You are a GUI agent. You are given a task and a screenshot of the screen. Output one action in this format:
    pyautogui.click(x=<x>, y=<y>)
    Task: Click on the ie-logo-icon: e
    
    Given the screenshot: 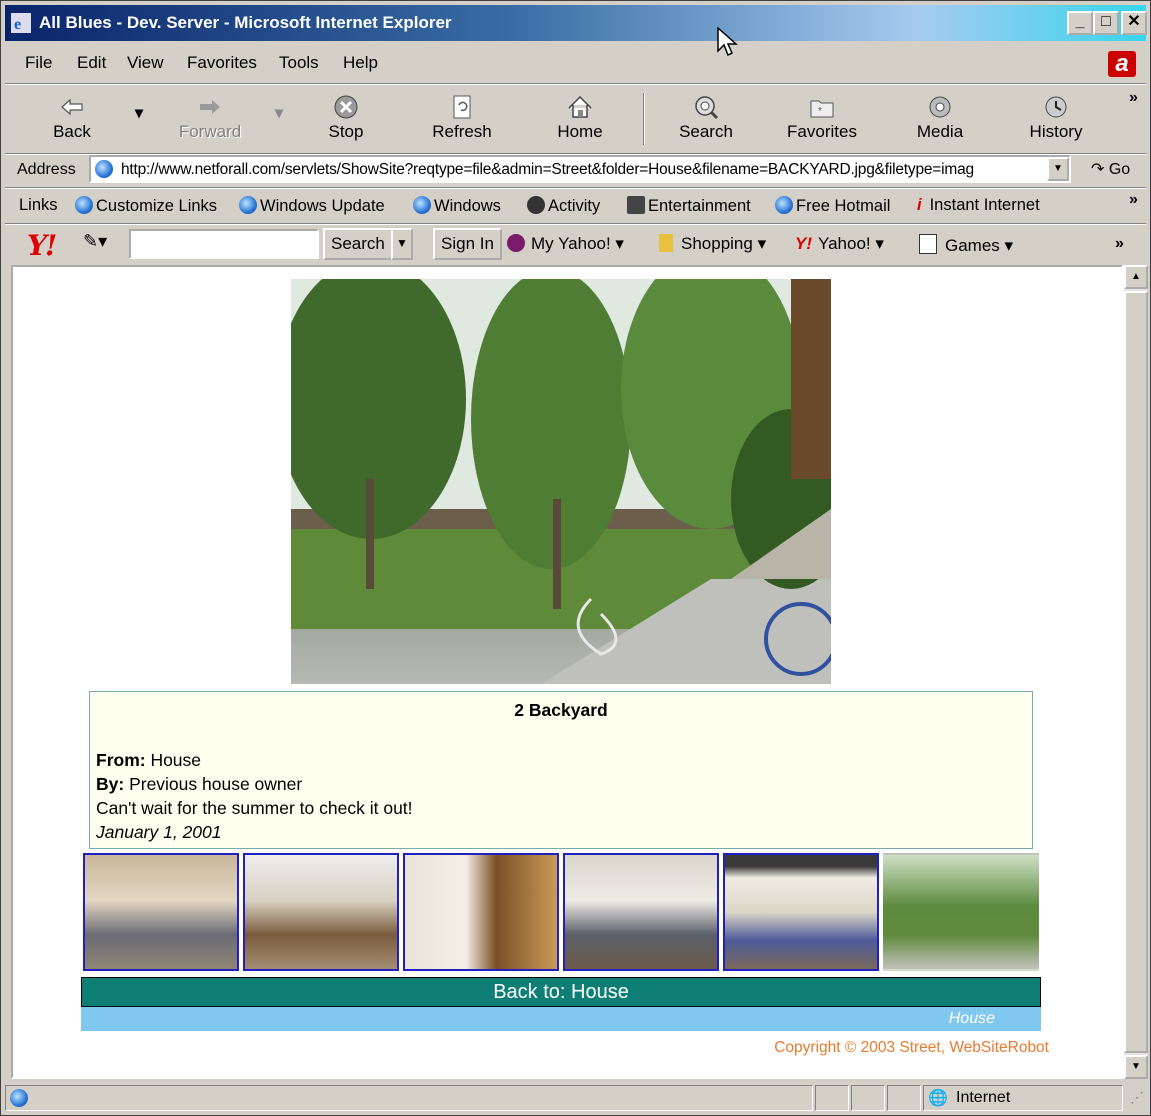 What is the action you would take?
    pyautogui.click(x=21, y=23)
    